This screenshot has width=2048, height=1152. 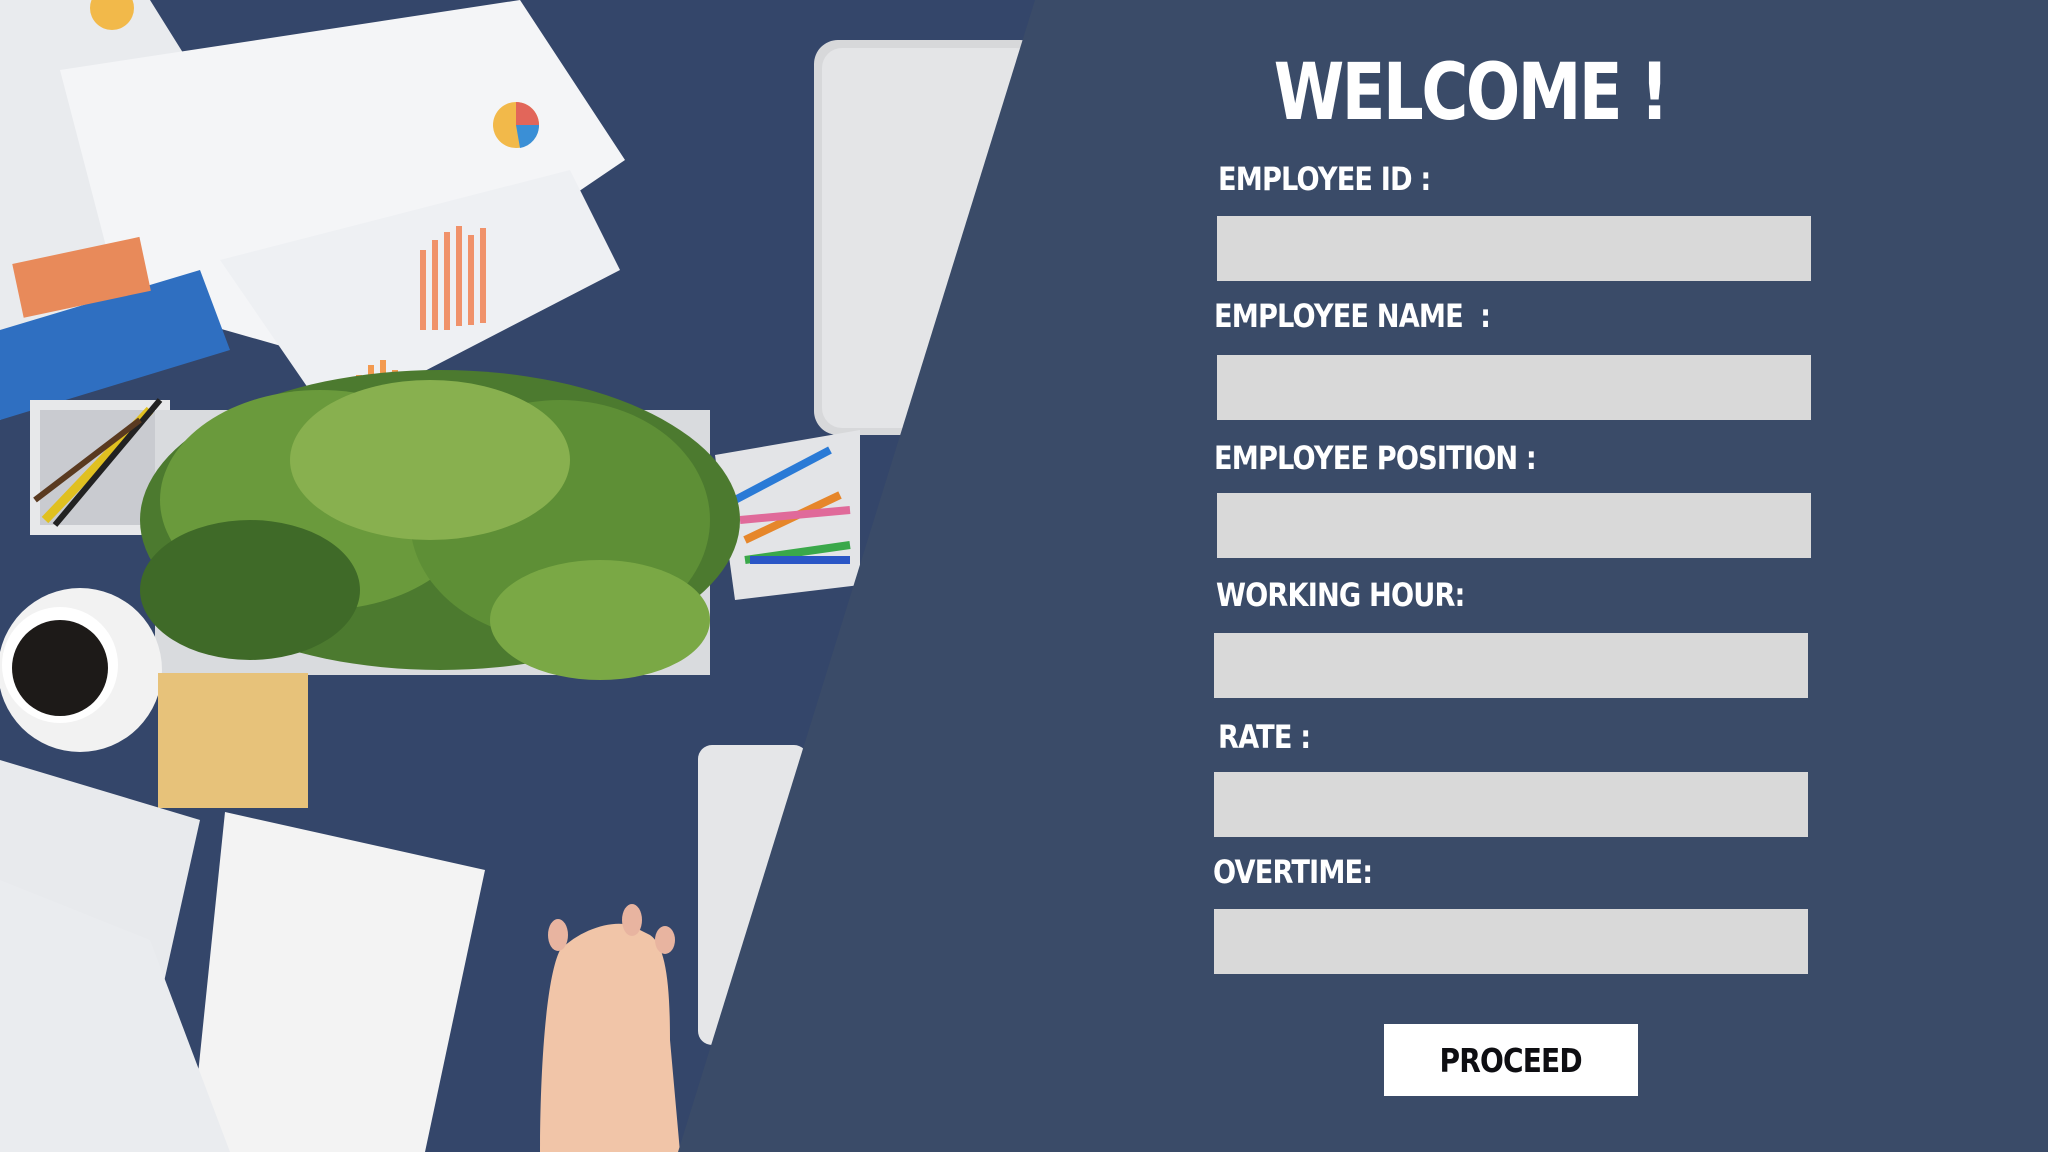 What do you see at coordinates (610, 1028) in the screenshot?
I see `hand` at bounding box center [610, 1028].